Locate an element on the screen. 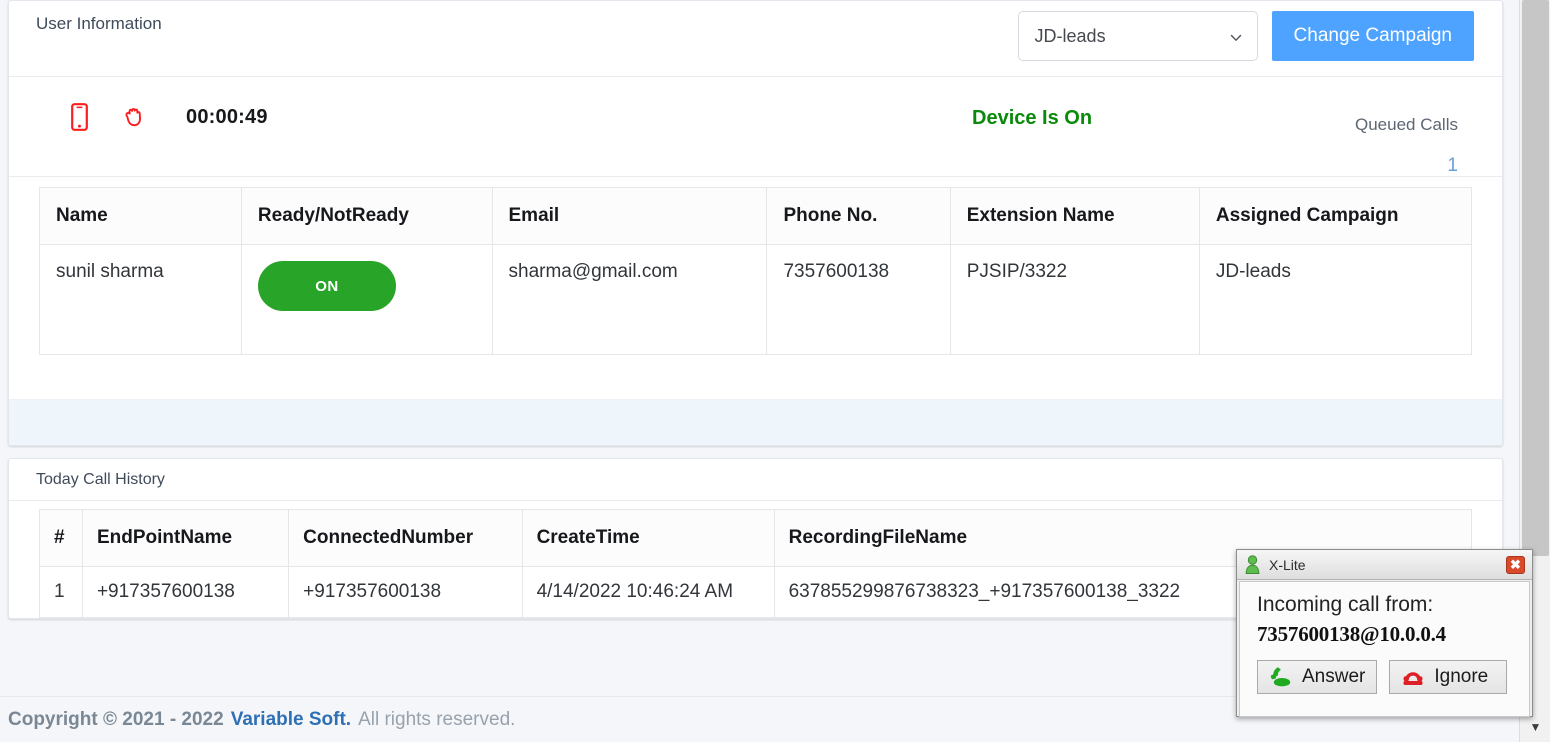 The height and width of the screenshot is (742, 1550). status-left-group: 00:00:49 is located at coordinates (169, 117).